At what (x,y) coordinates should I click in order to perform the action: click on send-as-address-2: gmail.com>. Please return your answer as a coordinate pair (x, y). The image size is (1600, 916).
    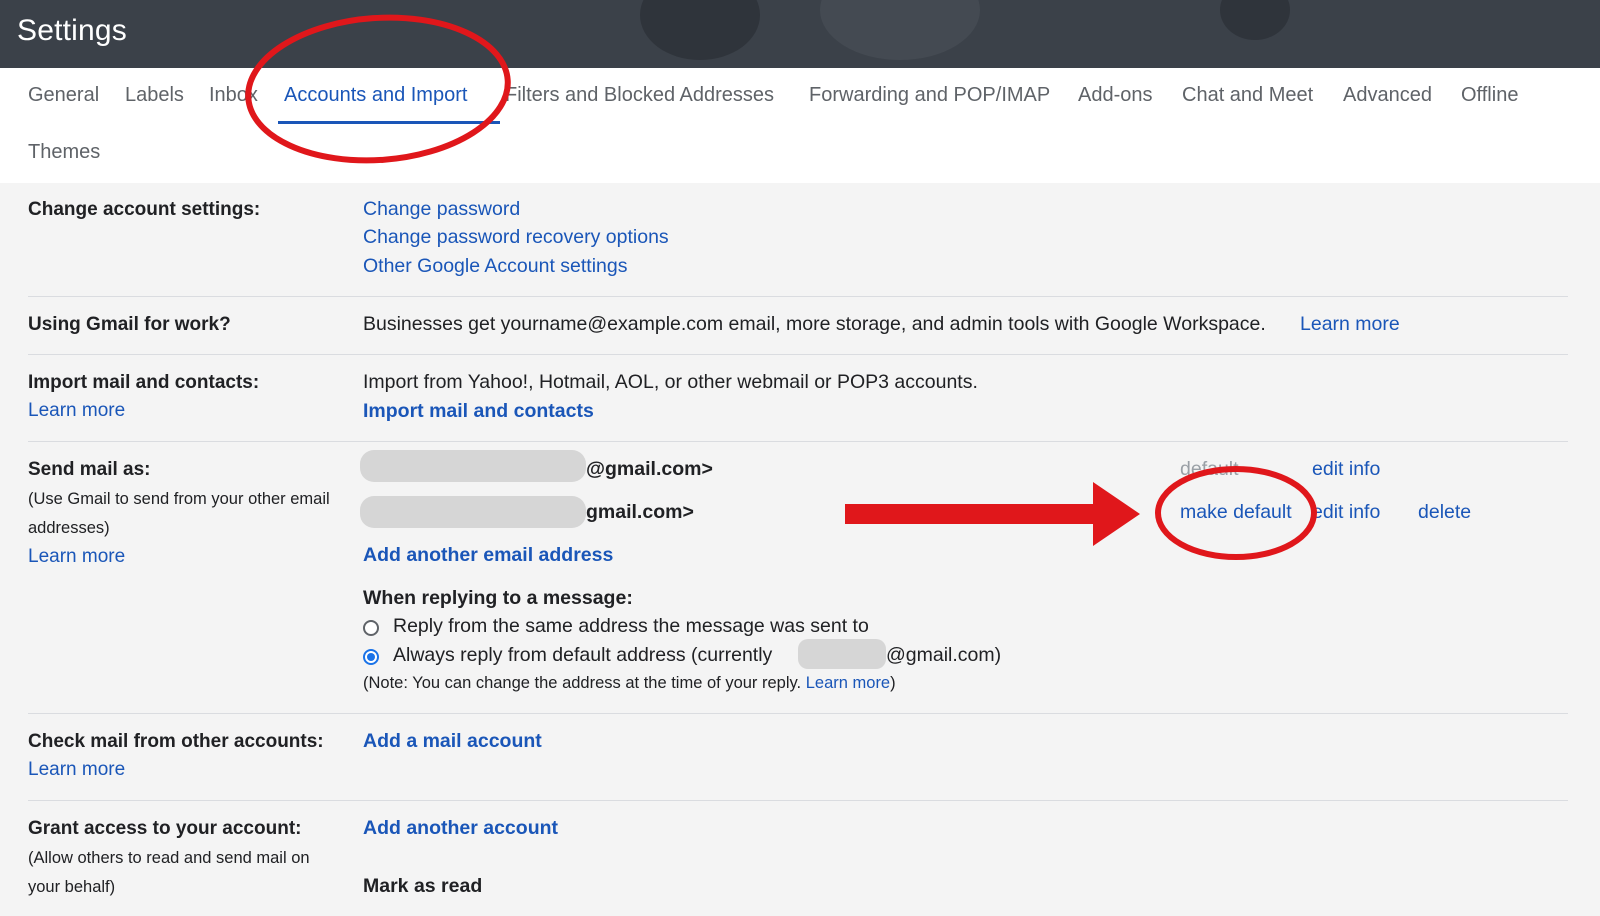
    Looking at the image, I should click on (640, 512).